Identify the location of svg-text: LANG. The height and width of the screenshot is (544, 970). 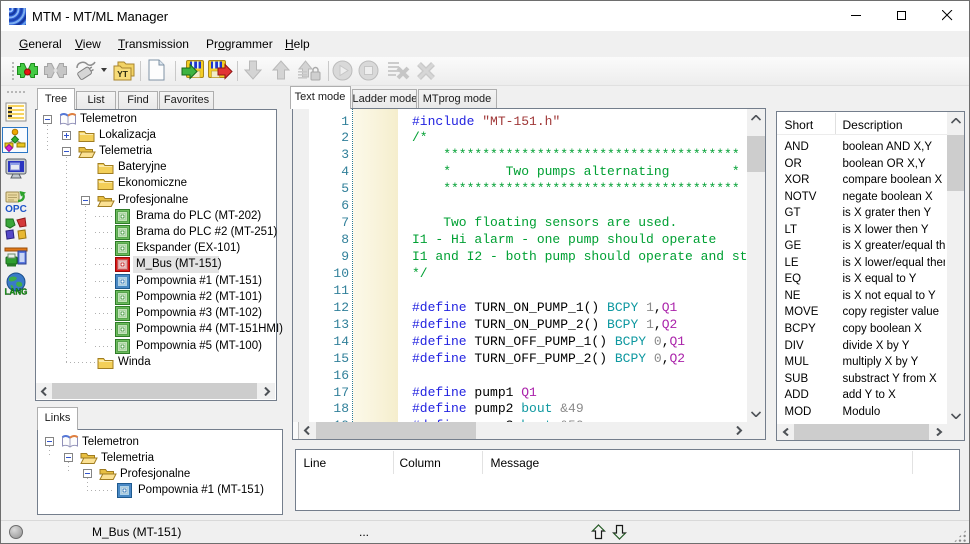
(16, 292).